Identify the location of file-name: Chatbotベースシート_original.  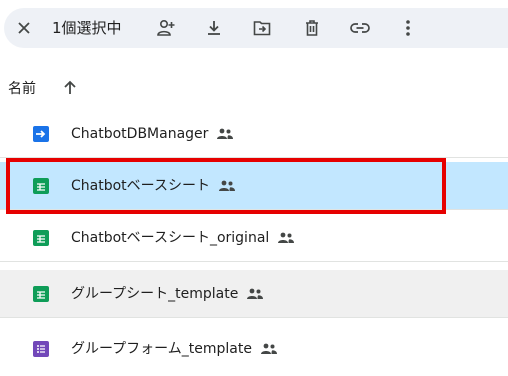
(170, 238).